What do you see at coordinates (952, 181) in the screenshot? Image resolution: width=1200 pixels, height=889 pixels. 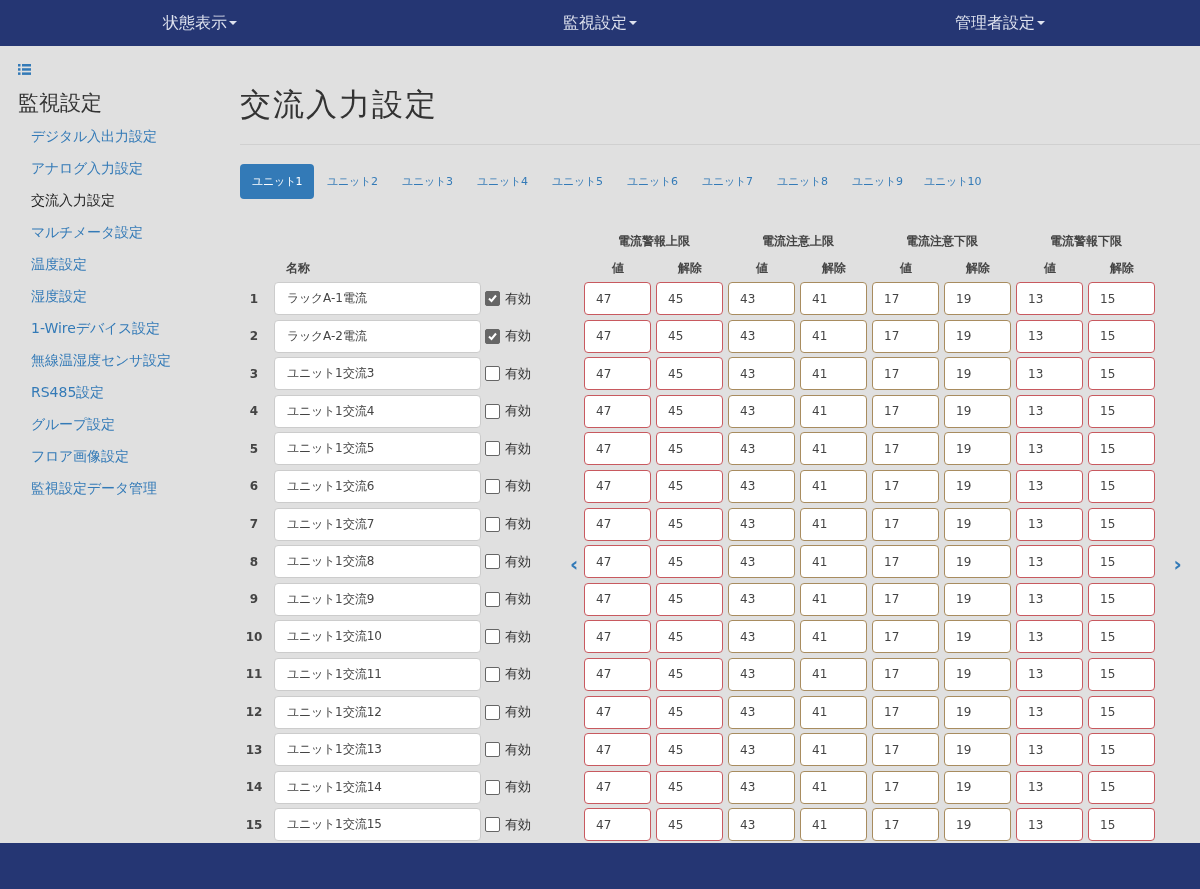 I see `unit-tab: ユニット10` at bounding box center [952, 181].